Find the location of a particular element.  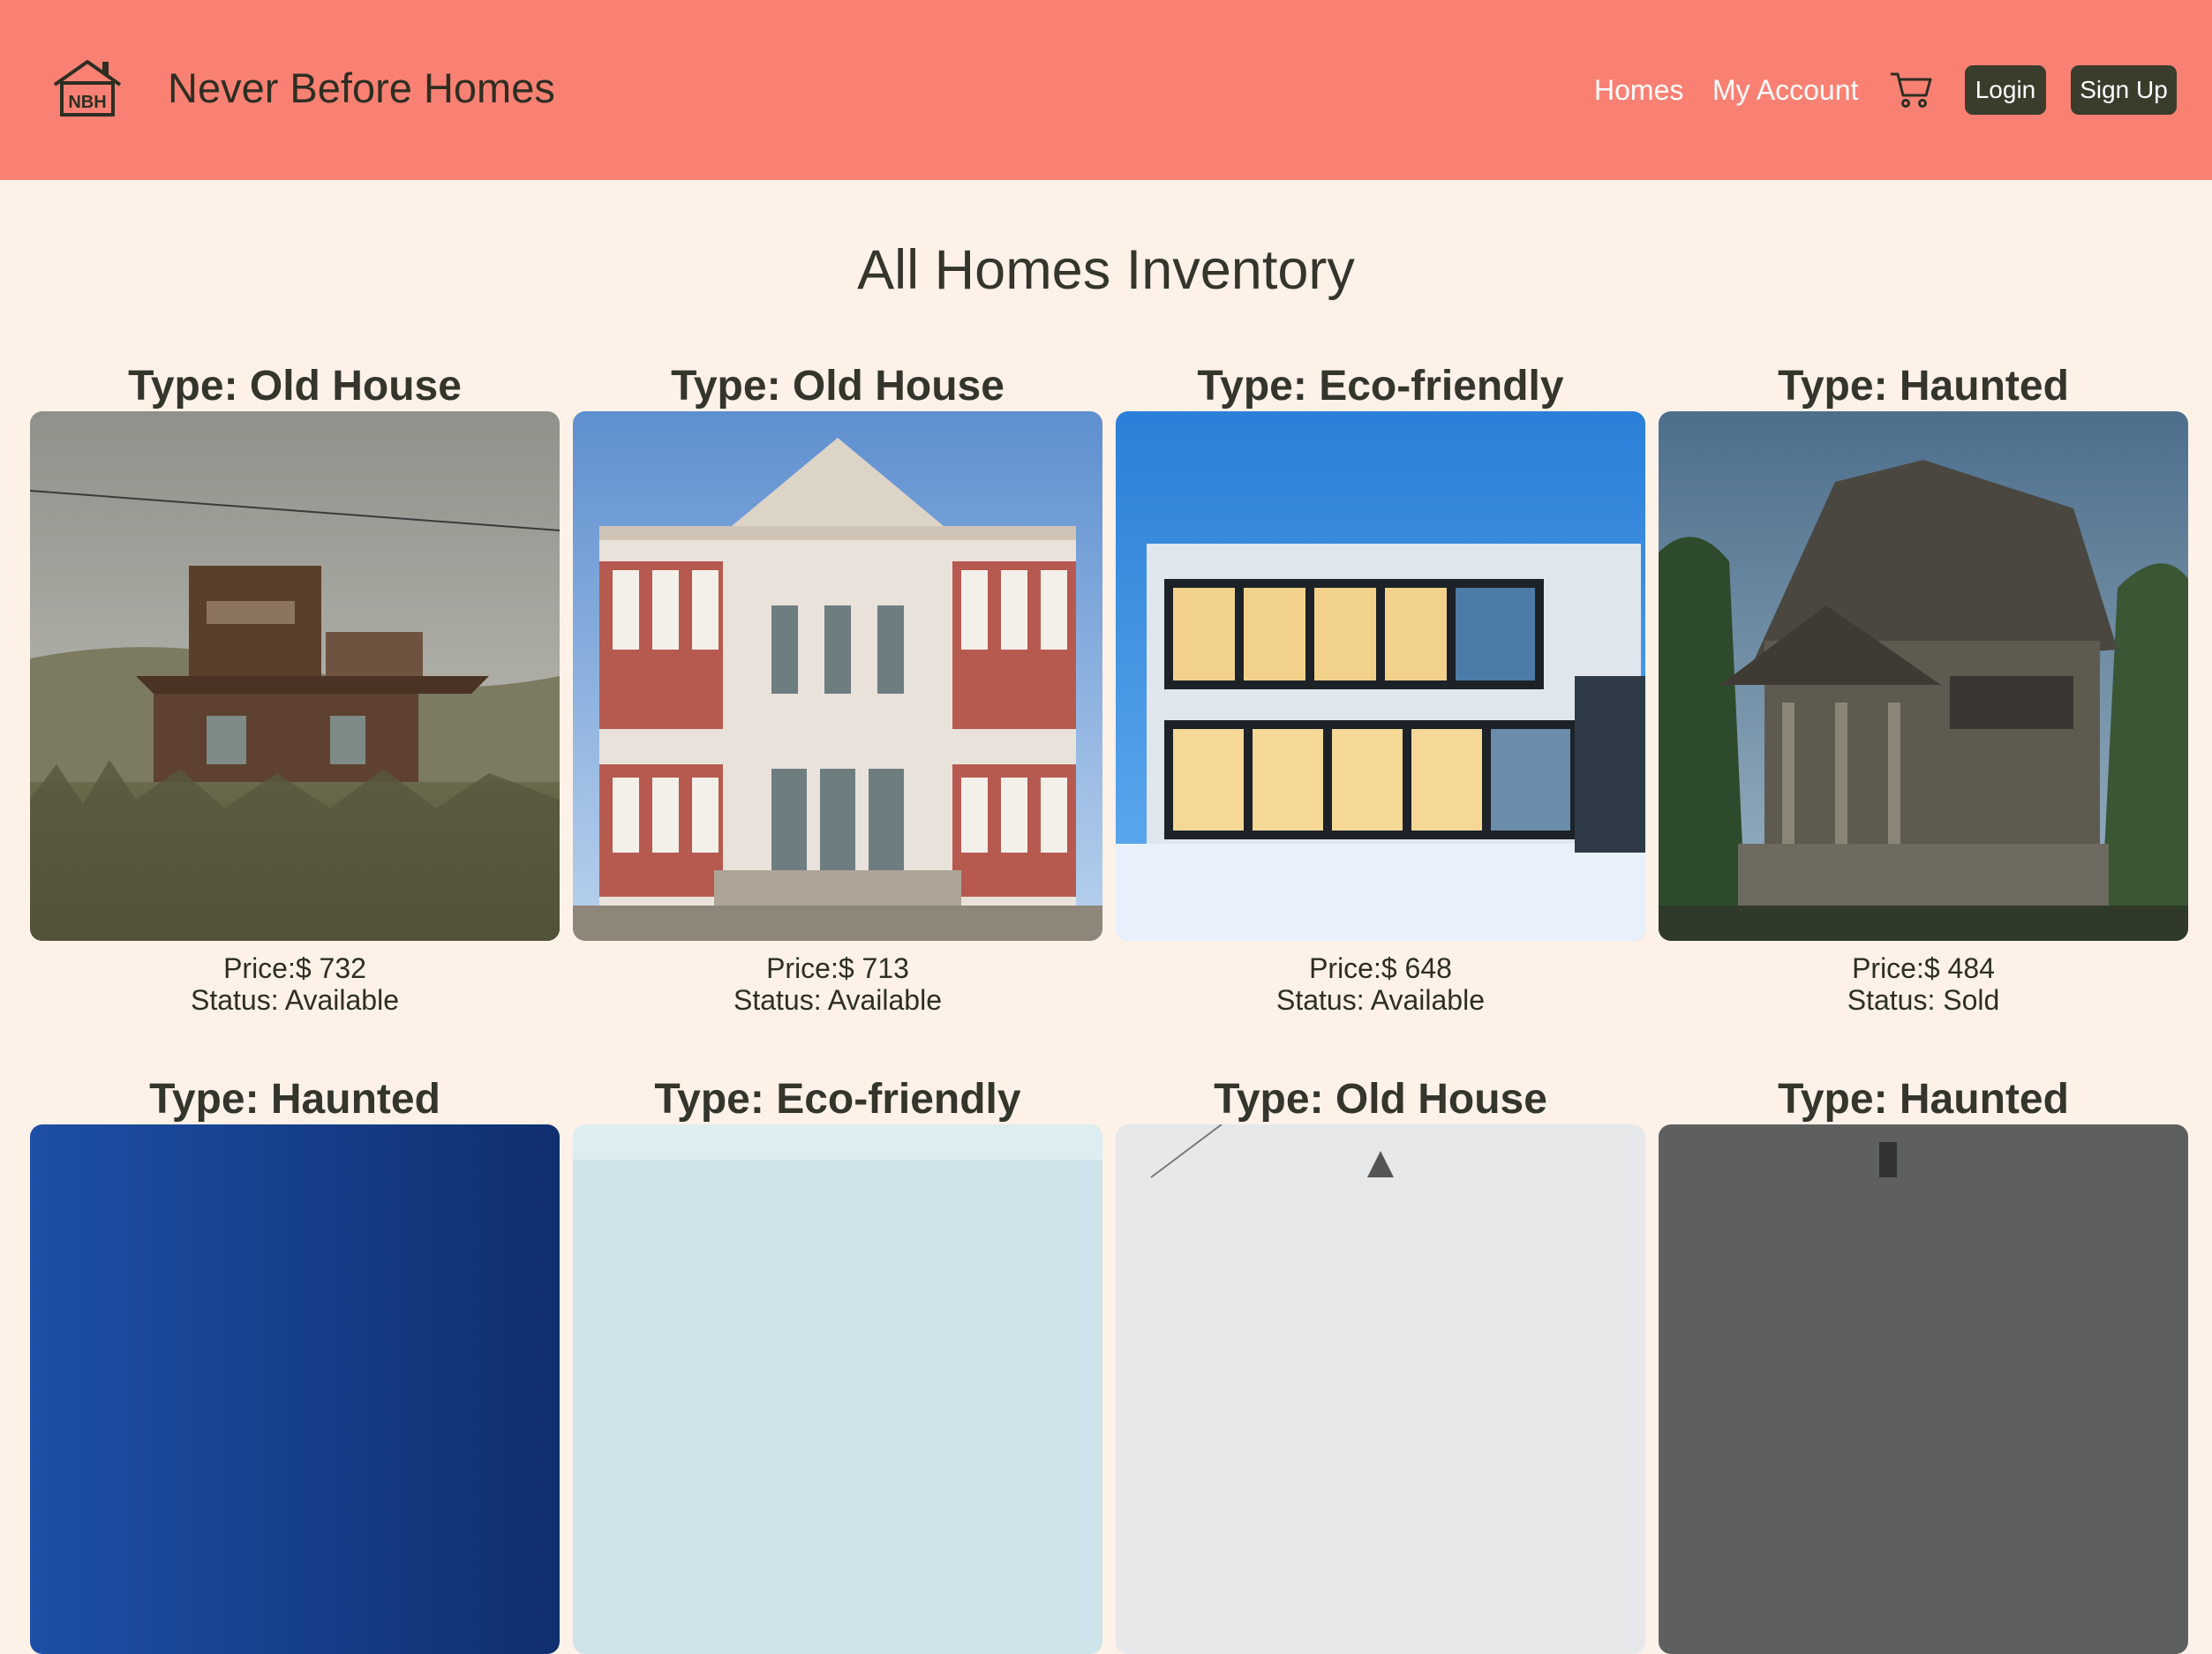

nav-homes-link: Homes is located at coordinates (1638, 90).